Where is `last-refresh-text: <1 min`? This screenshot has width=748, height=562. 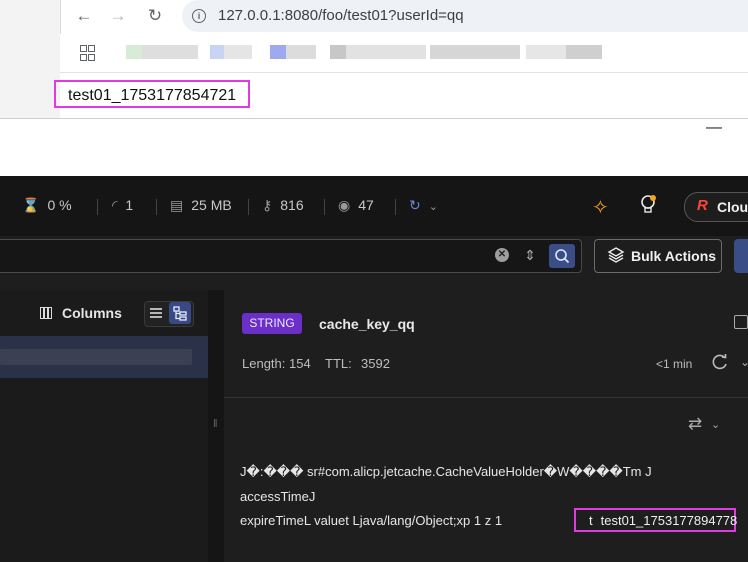 last-refresh-text: <1 min is located at coordinates (674, 364).